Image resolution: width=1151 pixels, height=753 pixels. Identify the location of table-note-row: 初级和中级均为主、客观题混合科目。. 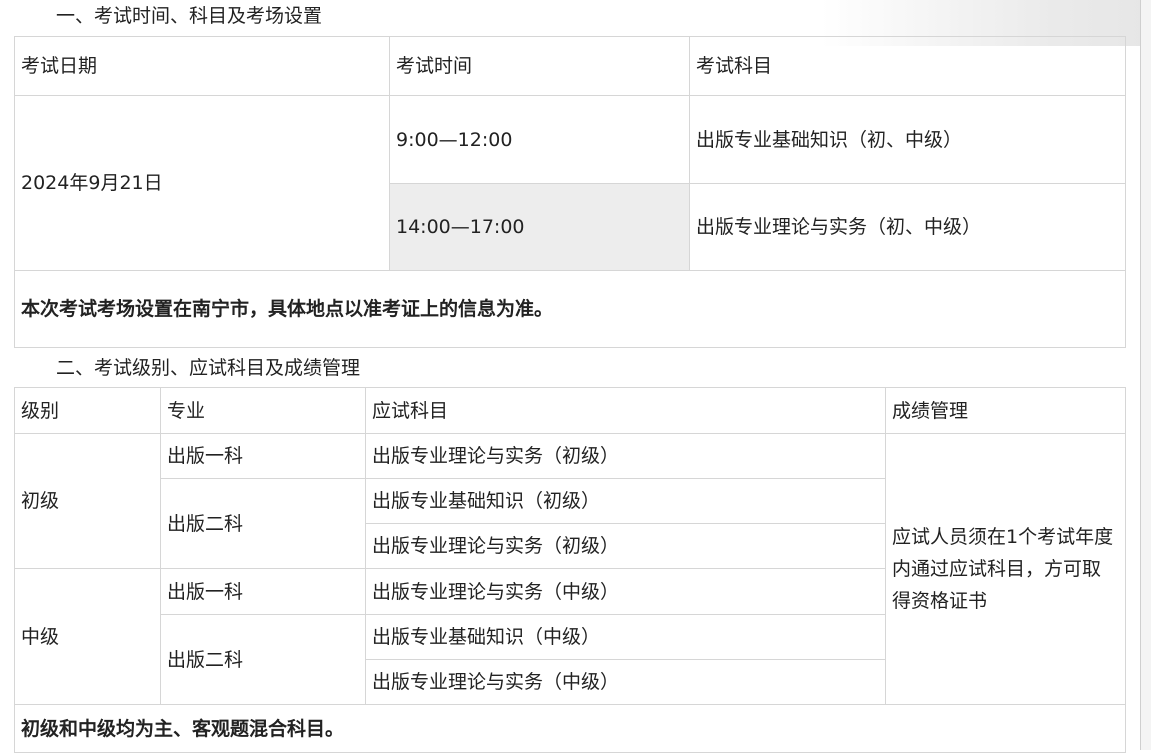
(570, 728).